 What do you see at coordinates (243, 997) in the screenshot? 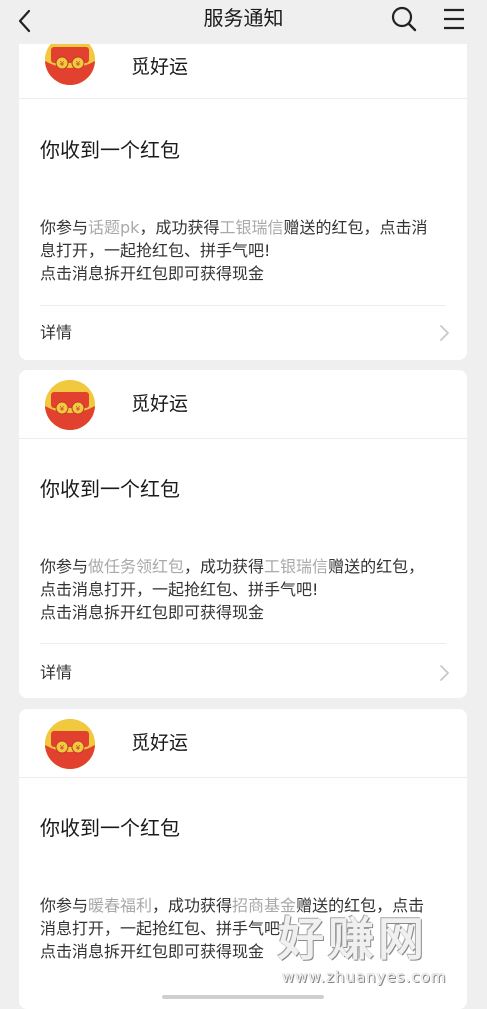
I see `home-indicator` at bounding box center [243, 997].